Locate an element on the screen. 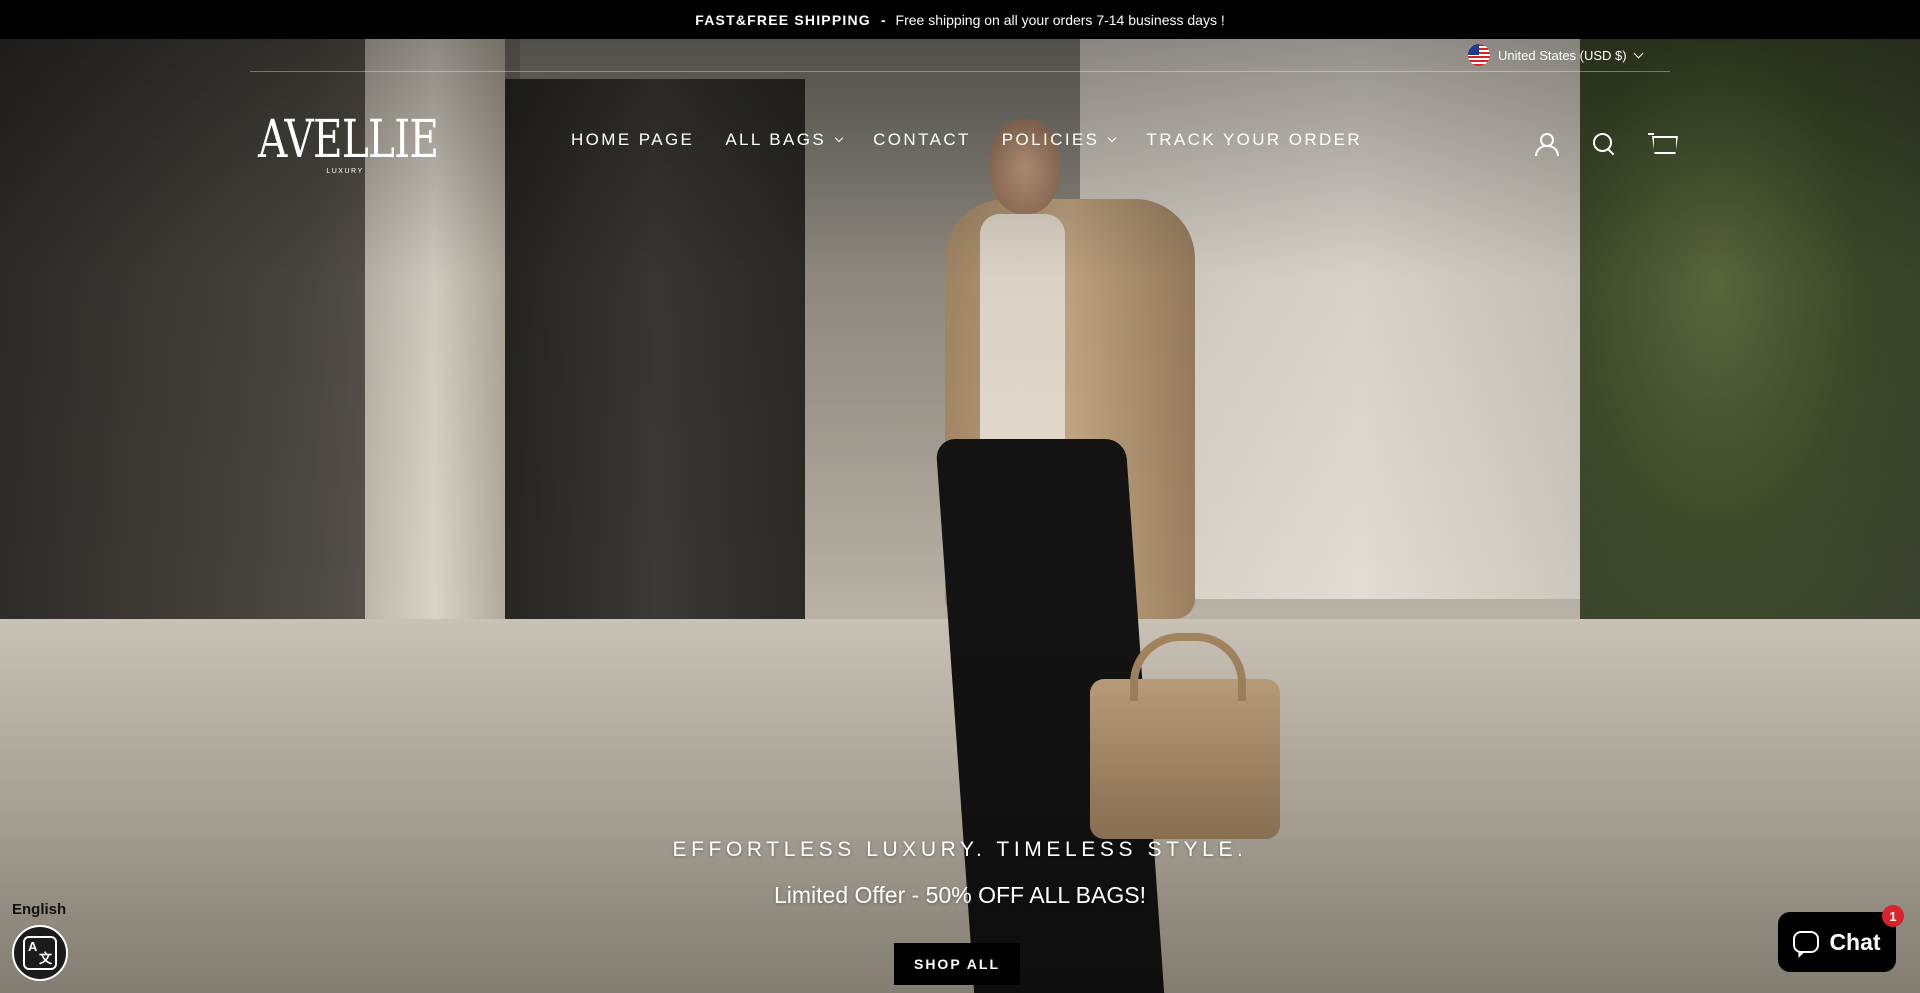 This screenshot has width=1920, height=993. nav-item-label: ALL BAGS is located at coordinates (776, 139).